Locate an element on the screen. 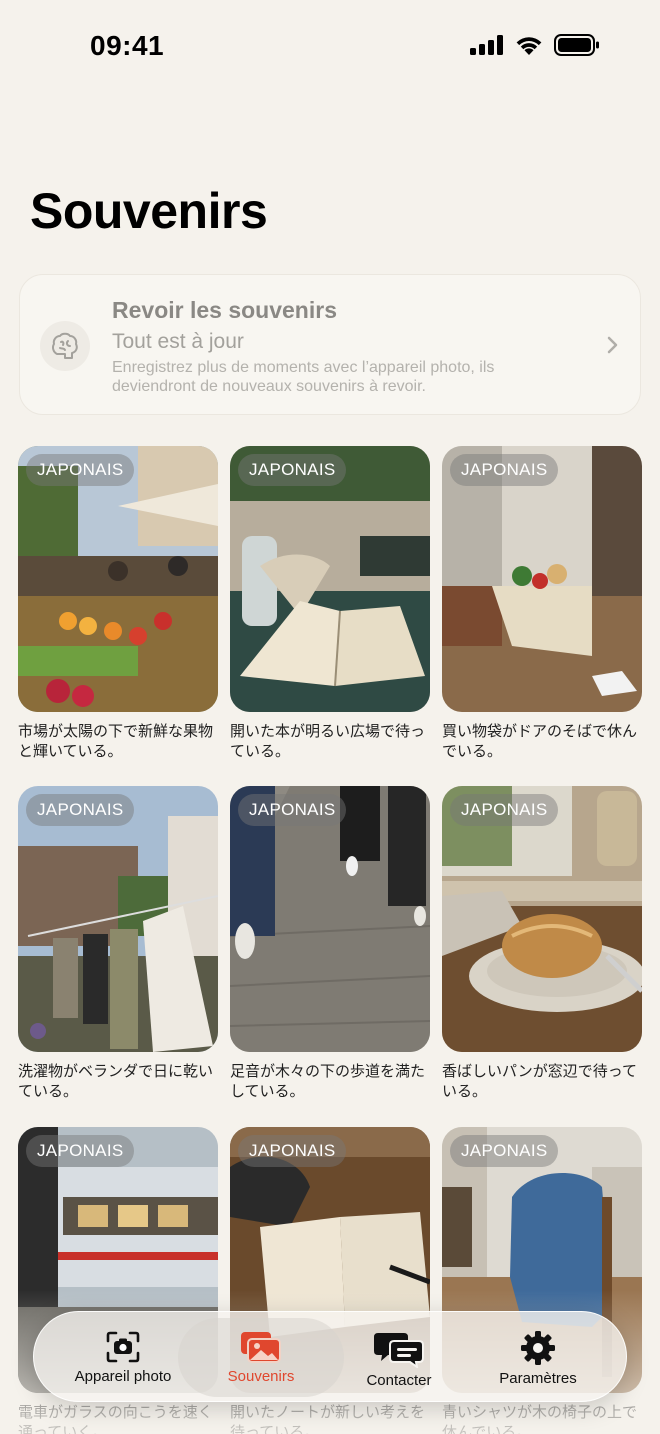  tab-parametres: Paramètres is located at coordinates (538, 1357).